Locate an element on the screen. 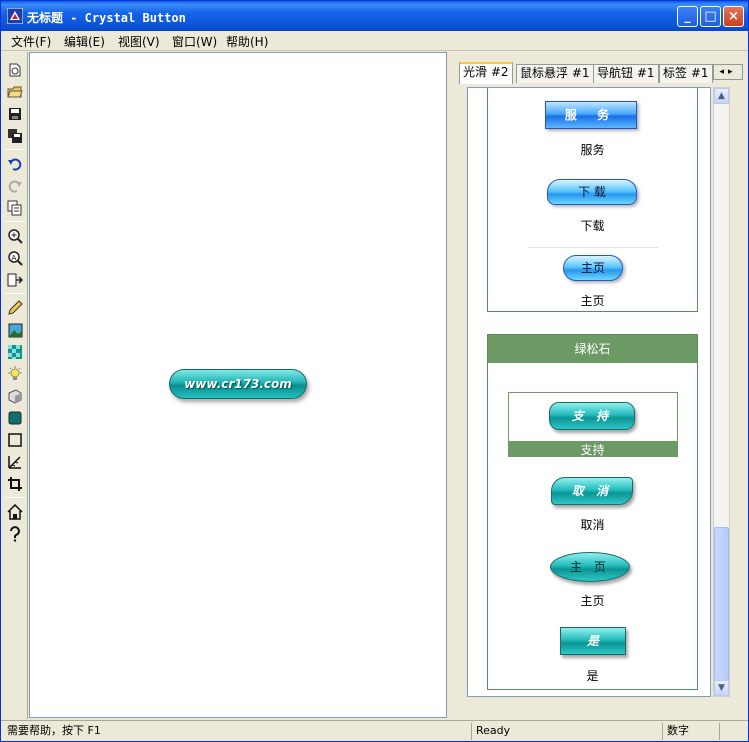  status-empty is located at coordinates (733, 731).